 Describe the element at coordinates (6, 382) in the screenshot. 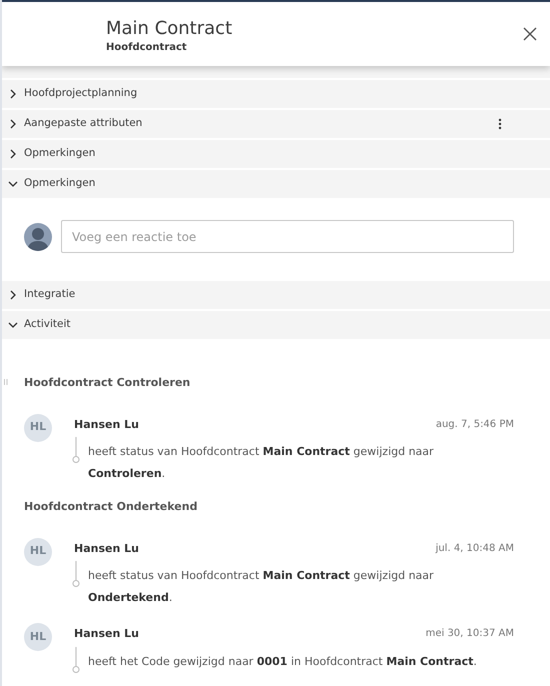

I see `grip-icon` at that location.